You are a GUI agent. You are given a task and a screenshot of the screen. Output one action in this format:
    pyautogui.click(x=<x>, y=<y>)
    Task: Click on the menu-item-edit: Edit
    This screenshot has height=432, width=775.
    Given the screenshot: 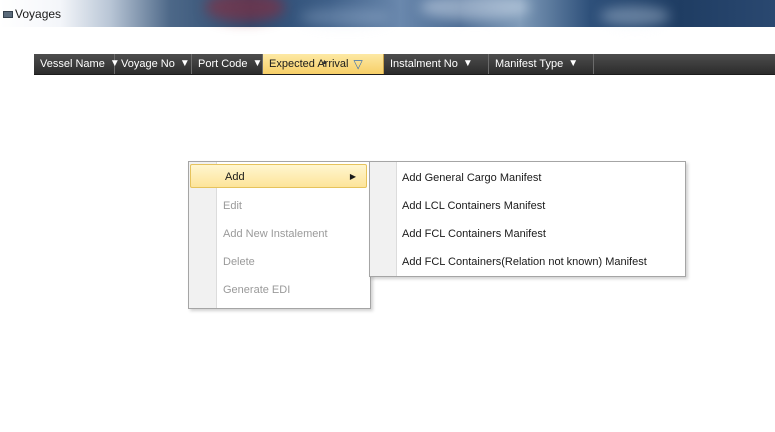 What is the action you would take?
    pyautogui.click(x=279, y=206)
    